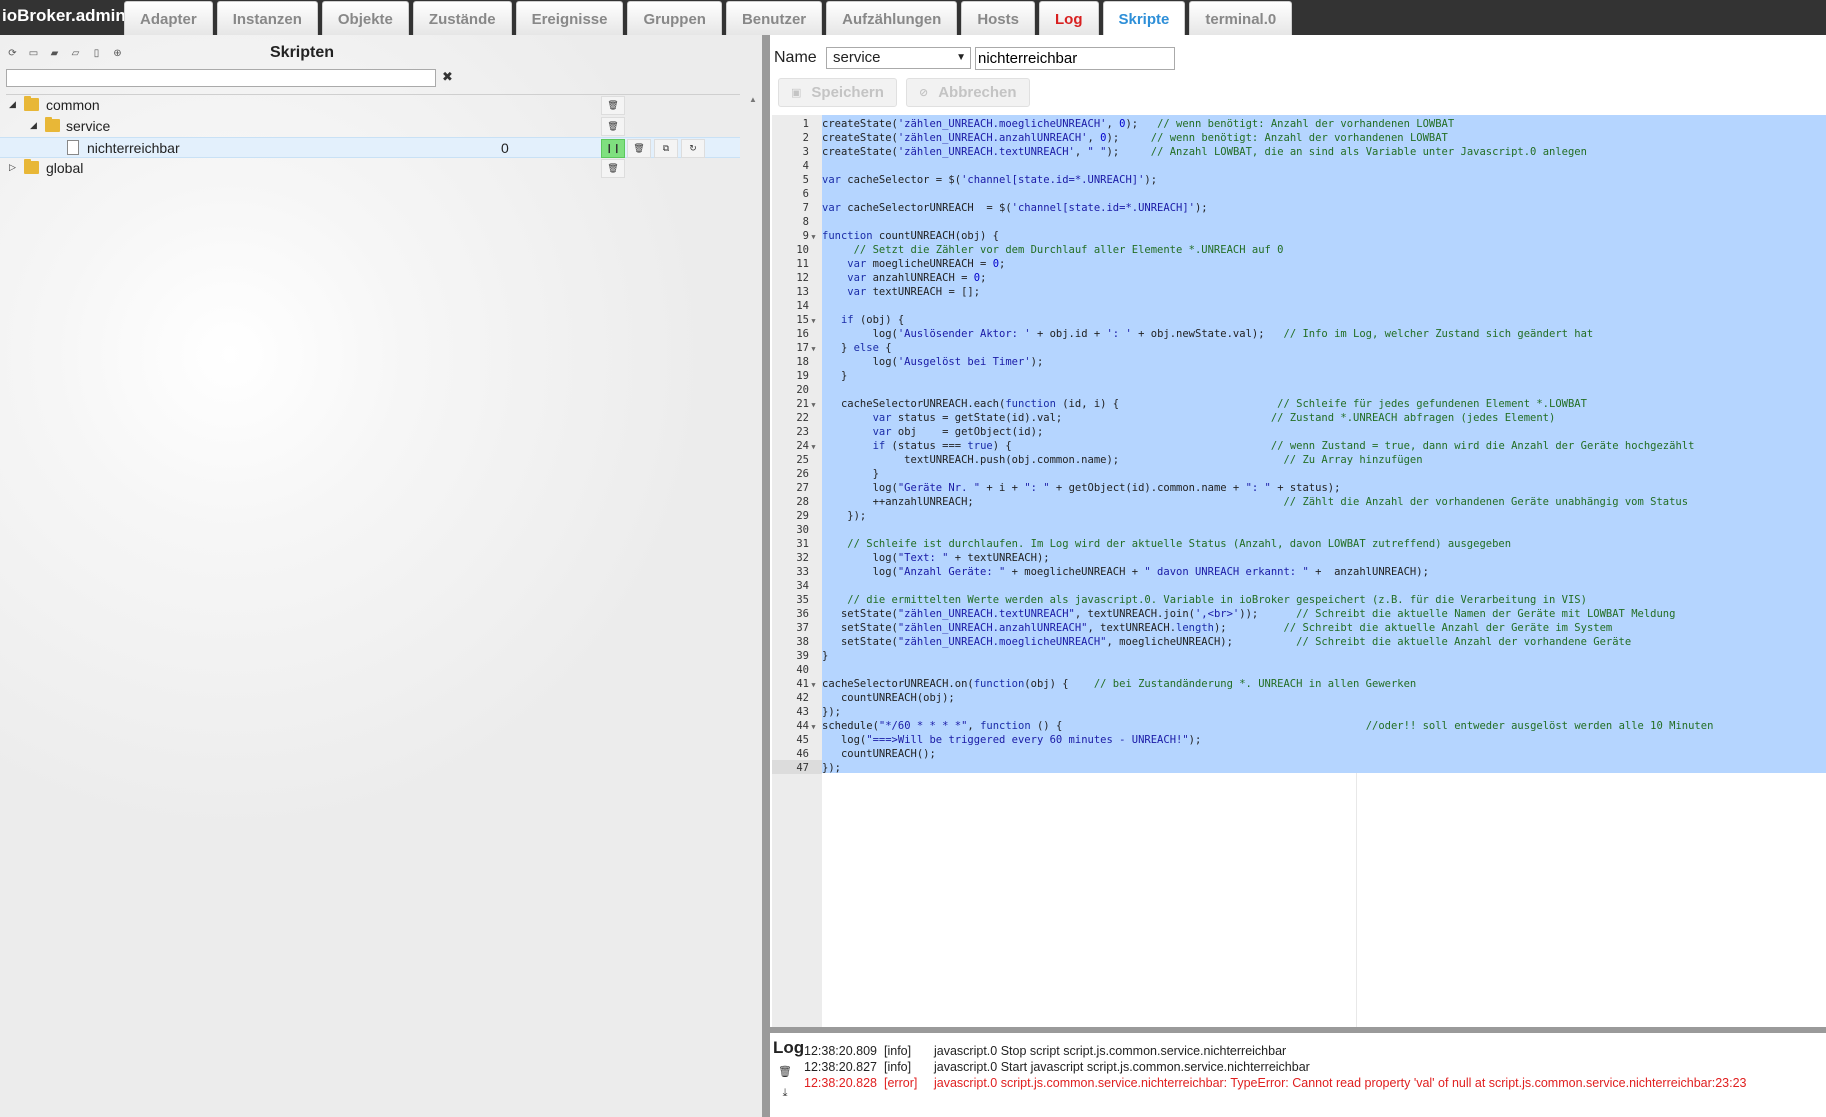 This screenshot has height=1117, width=1826. What do you see at coordinates (666, 148) in the screenshot?
I see `copy-script-button: ⧉` at bounding box center [666, 148].